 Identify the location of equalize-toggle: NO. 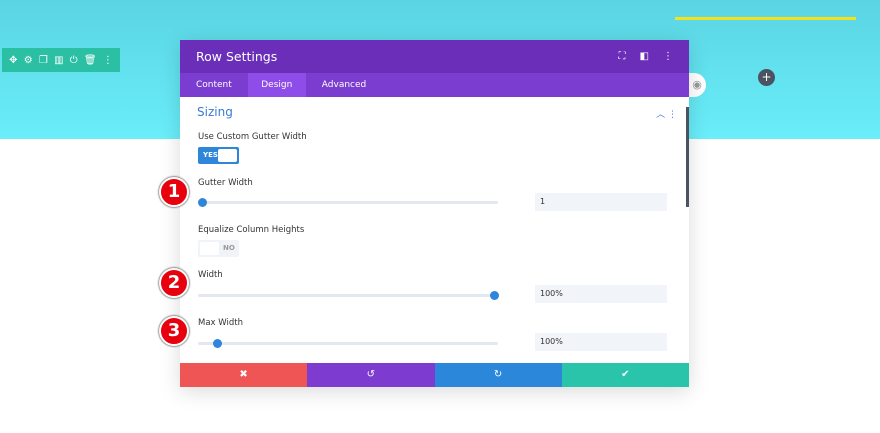
(218, 248).